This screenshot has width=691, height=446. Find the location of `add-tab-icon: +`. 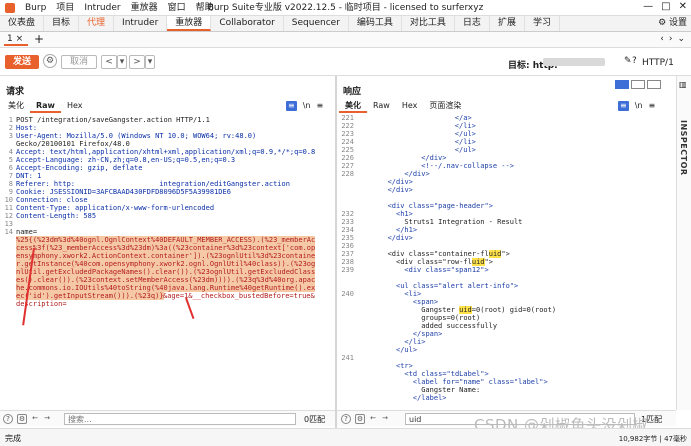

add-tab-icon: + is located at coordinates (39, 39).